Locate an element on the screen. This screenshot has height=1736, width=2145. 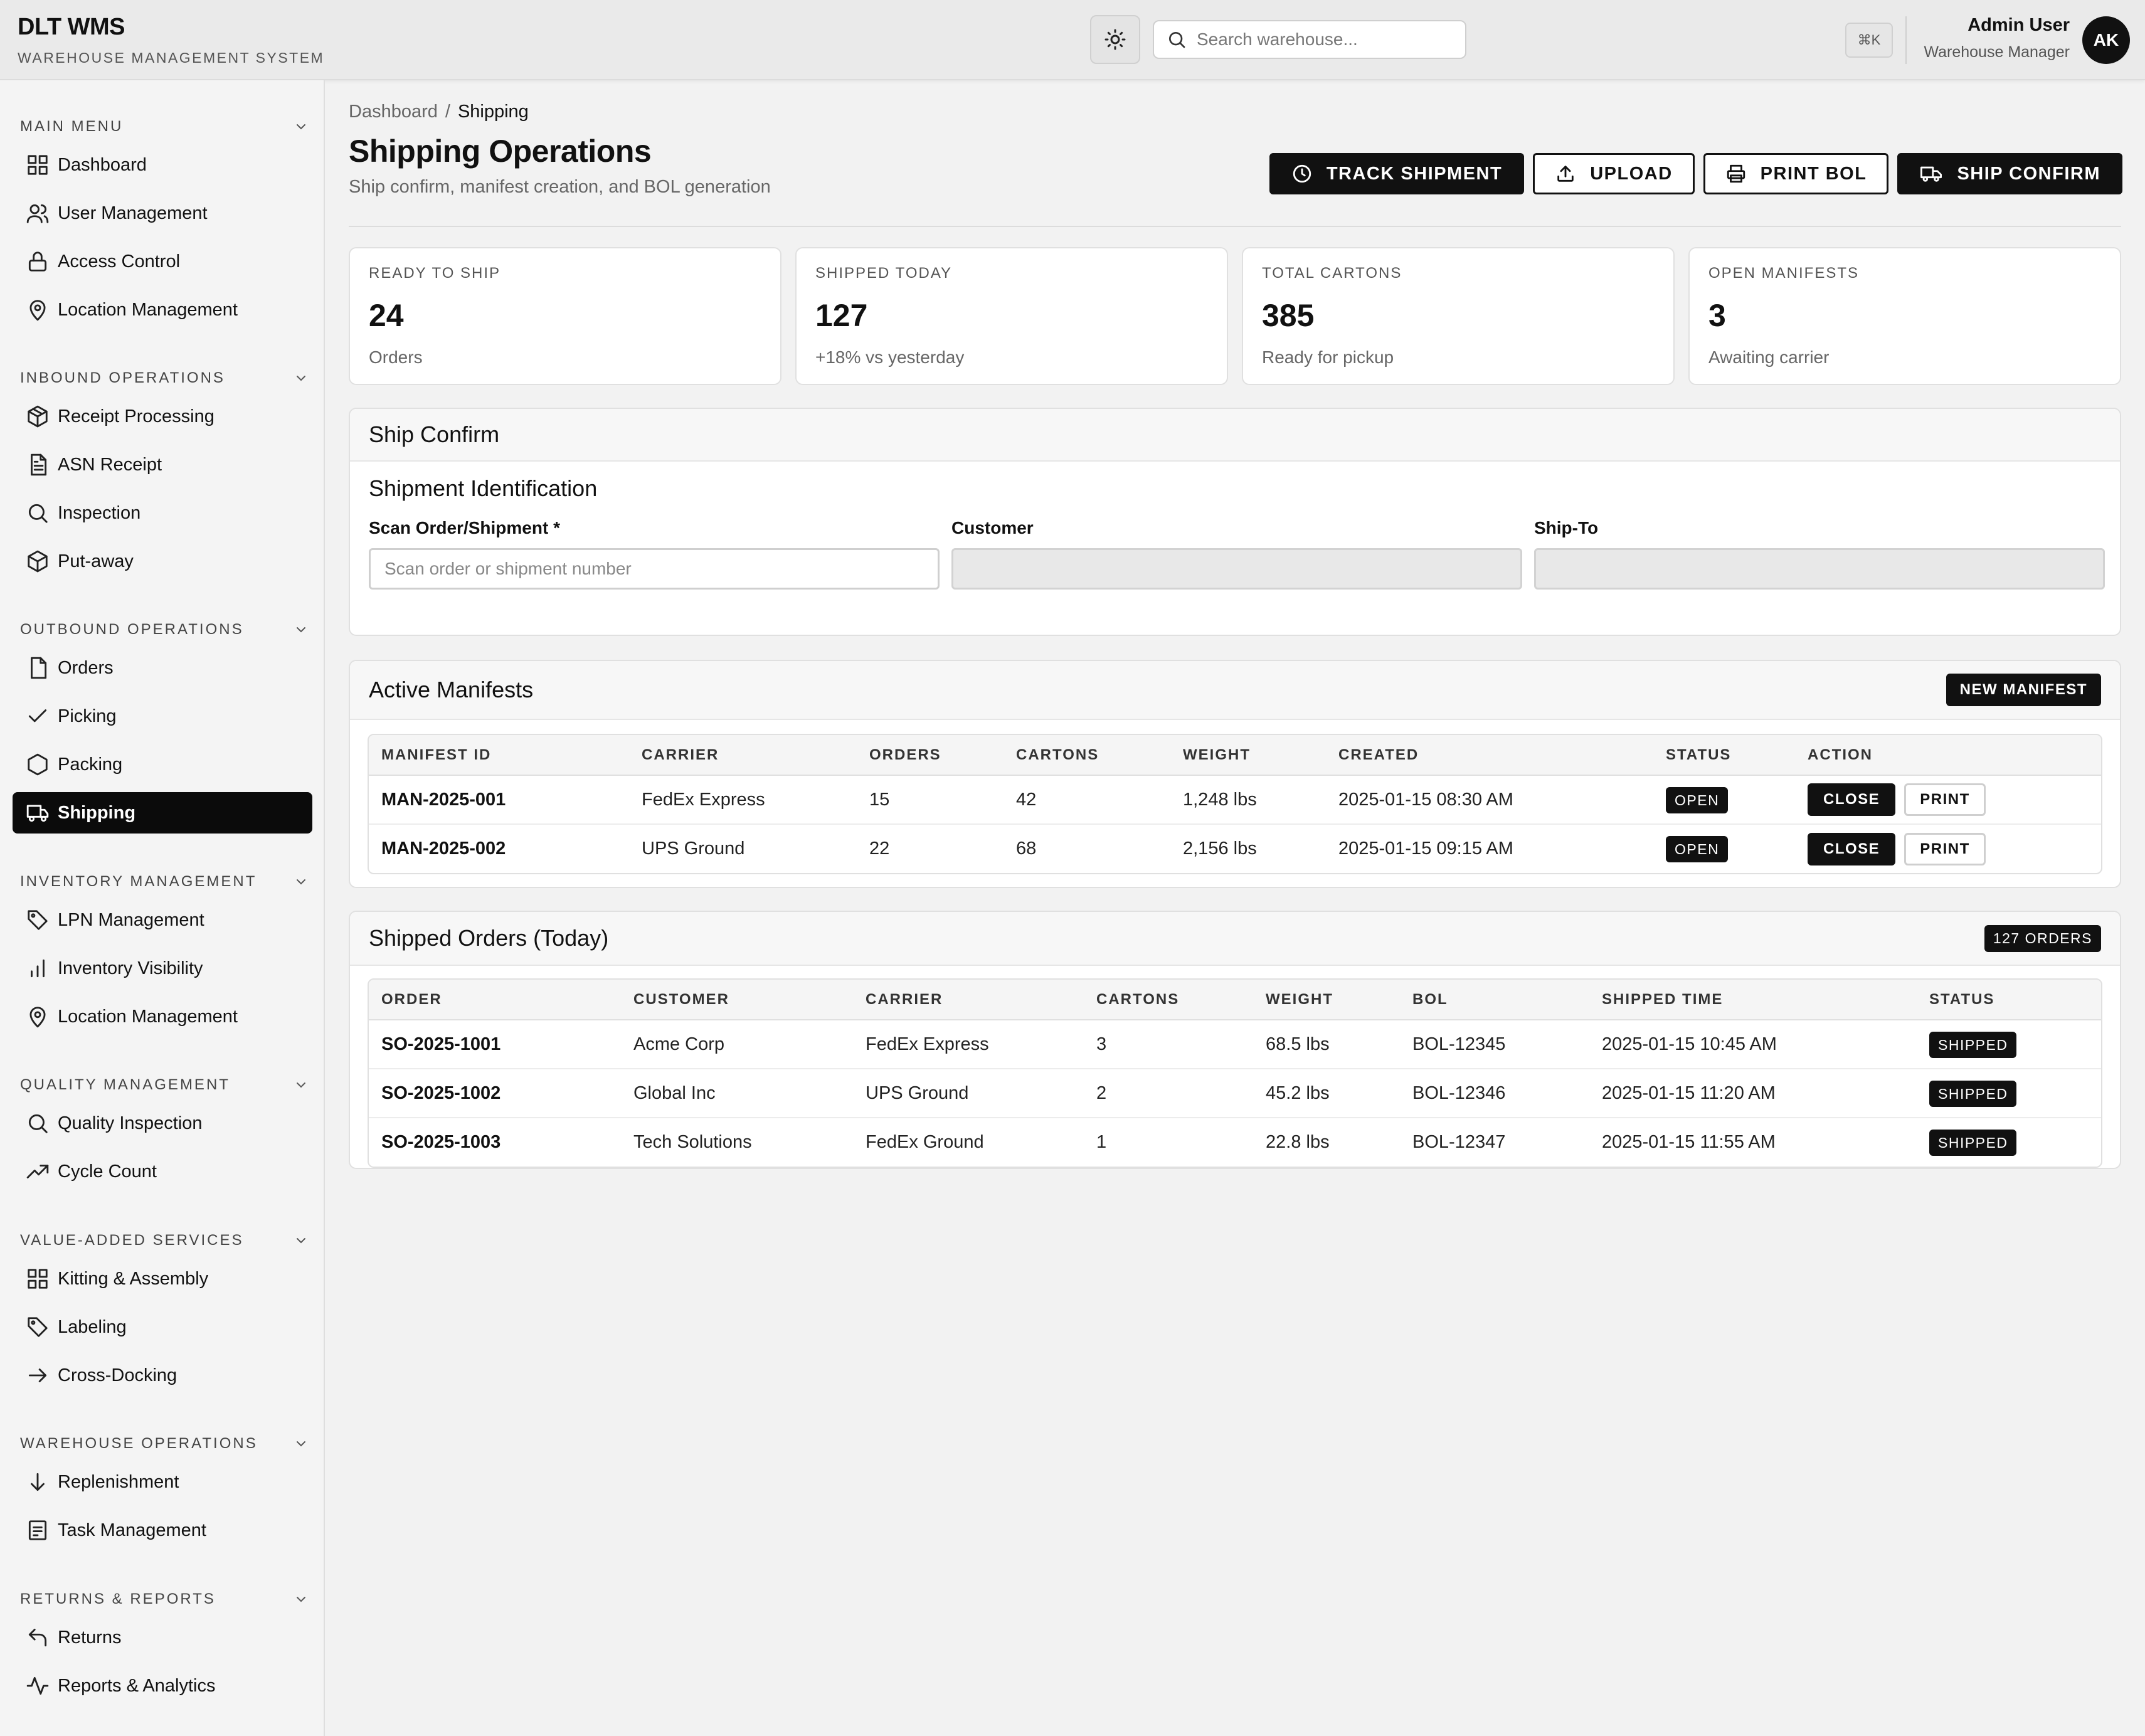
bar-chart-icon is located at coordinates (37, 968).